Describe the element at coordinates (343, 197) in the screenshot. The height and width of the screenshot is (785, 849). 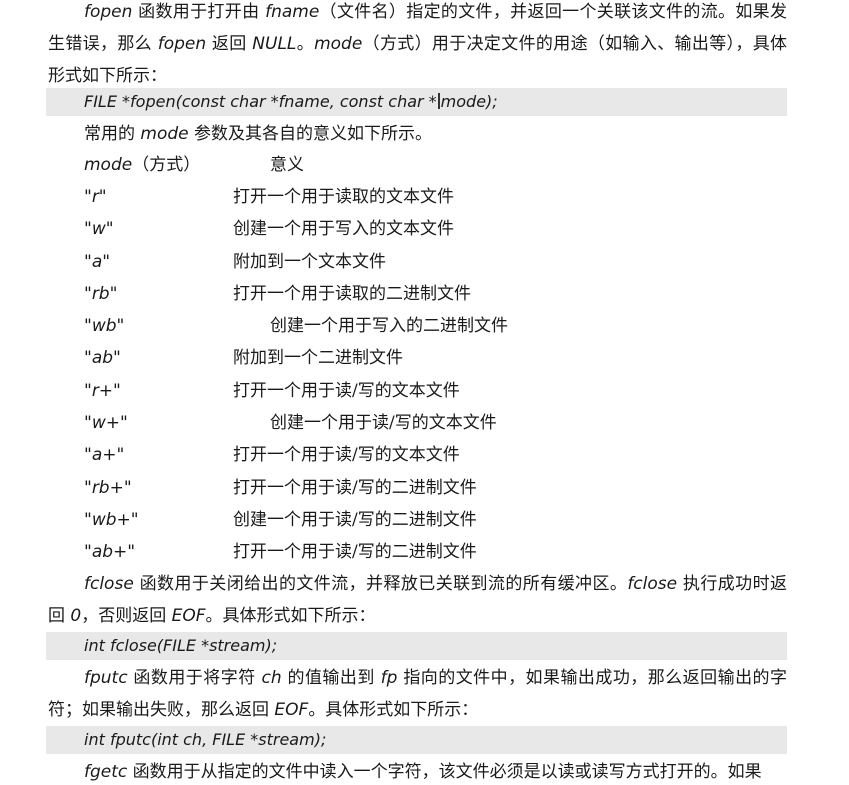
I see `mode-meaning: 打开一个用于读取的文本文件` at that location.